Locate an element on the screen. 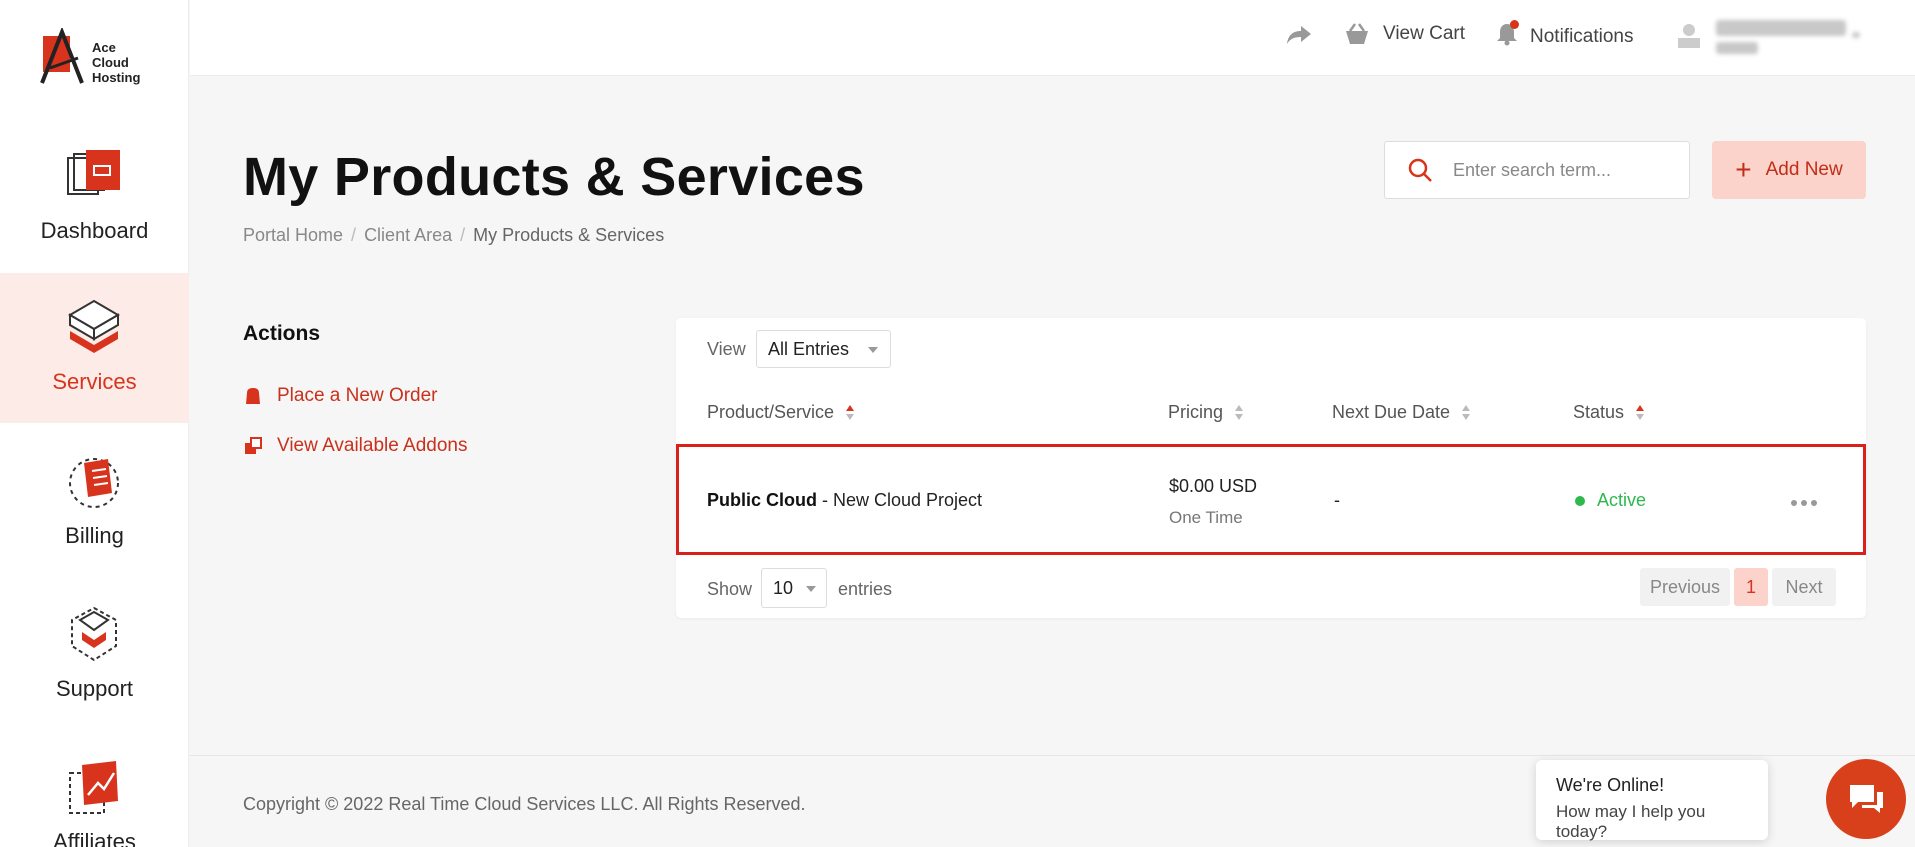  dashboard-icon is located at coordinates (93, 172).